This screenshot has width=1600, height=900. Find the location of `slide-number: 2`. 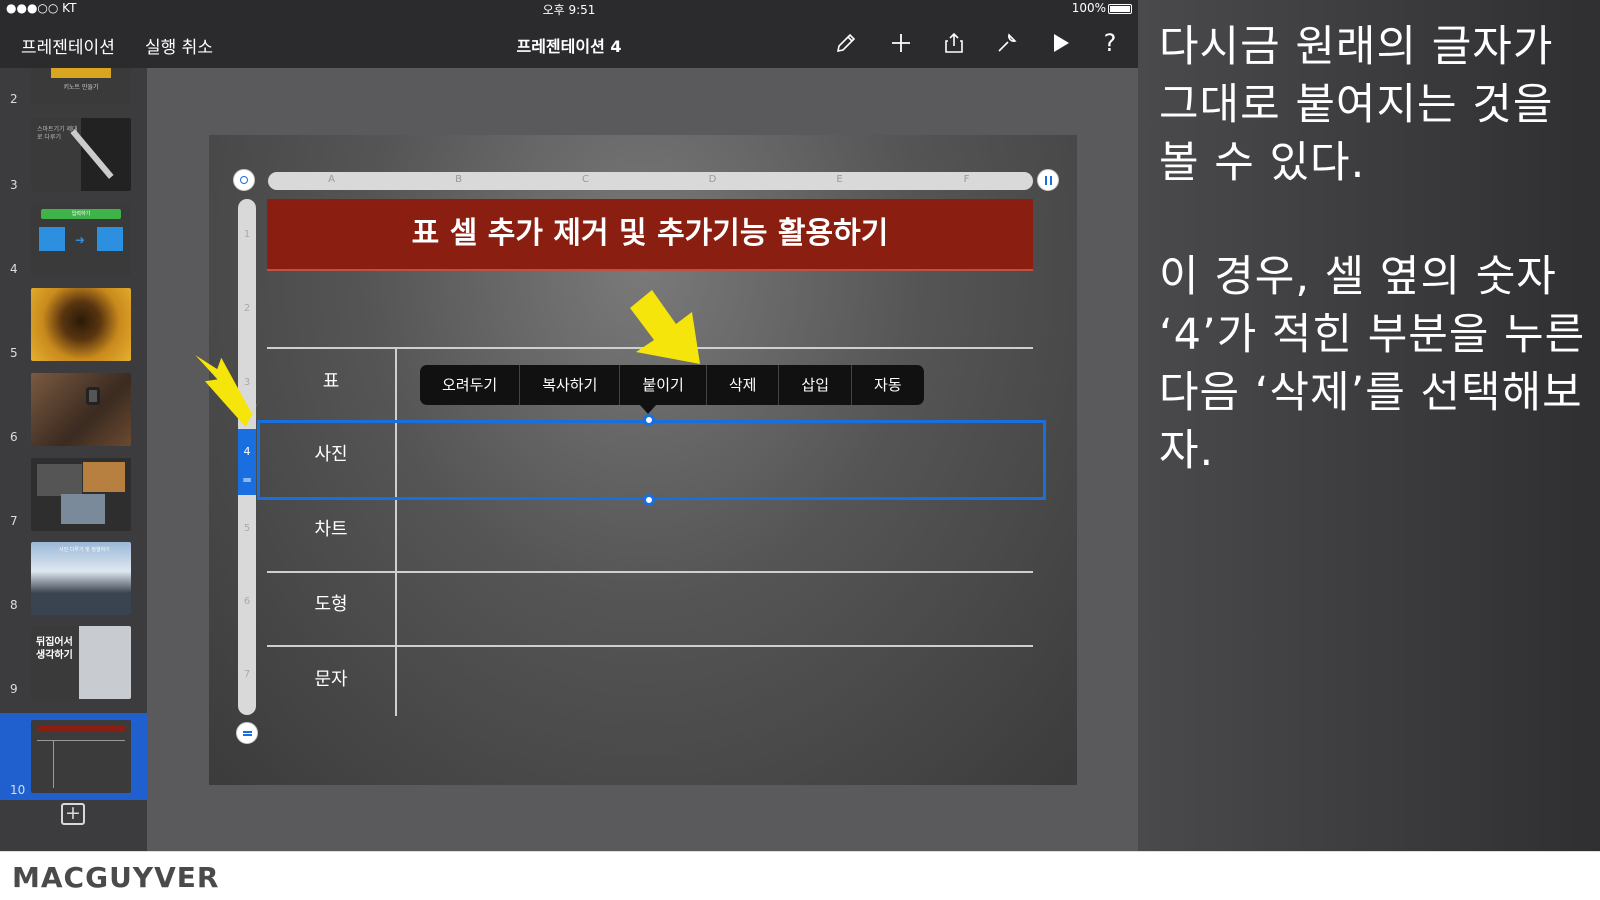

slide-number: 2 is located at coordinates (14, 99).